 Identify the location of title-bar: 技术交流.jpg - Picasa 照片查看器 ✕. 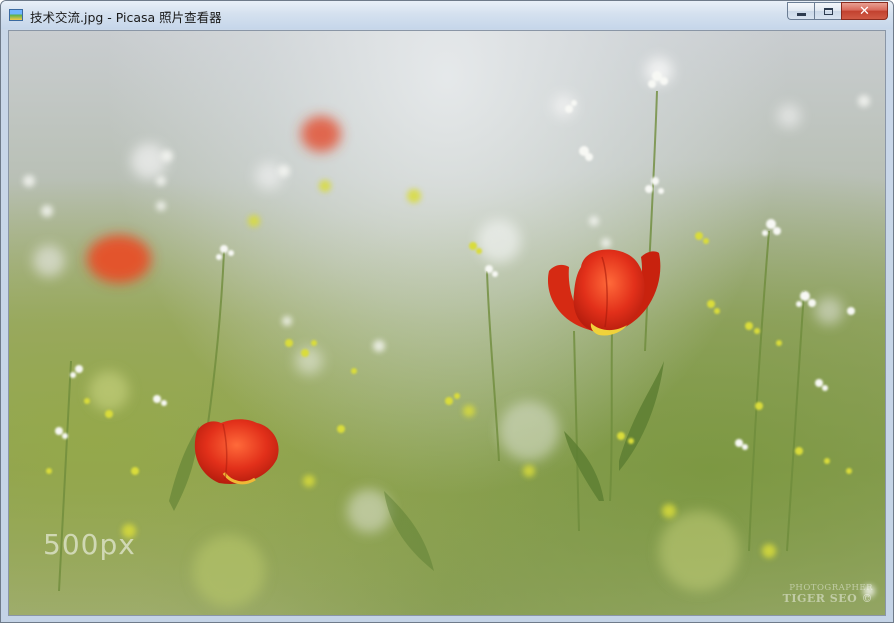
(447, 15).